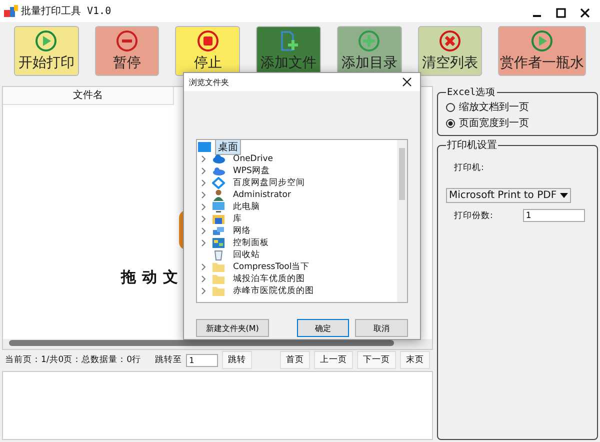 Image resolution: width=600 pixels, height=442 pixels. Describe the element at coordinates (204, 147) in the screenshot. I see `desktop-icon` at that location.